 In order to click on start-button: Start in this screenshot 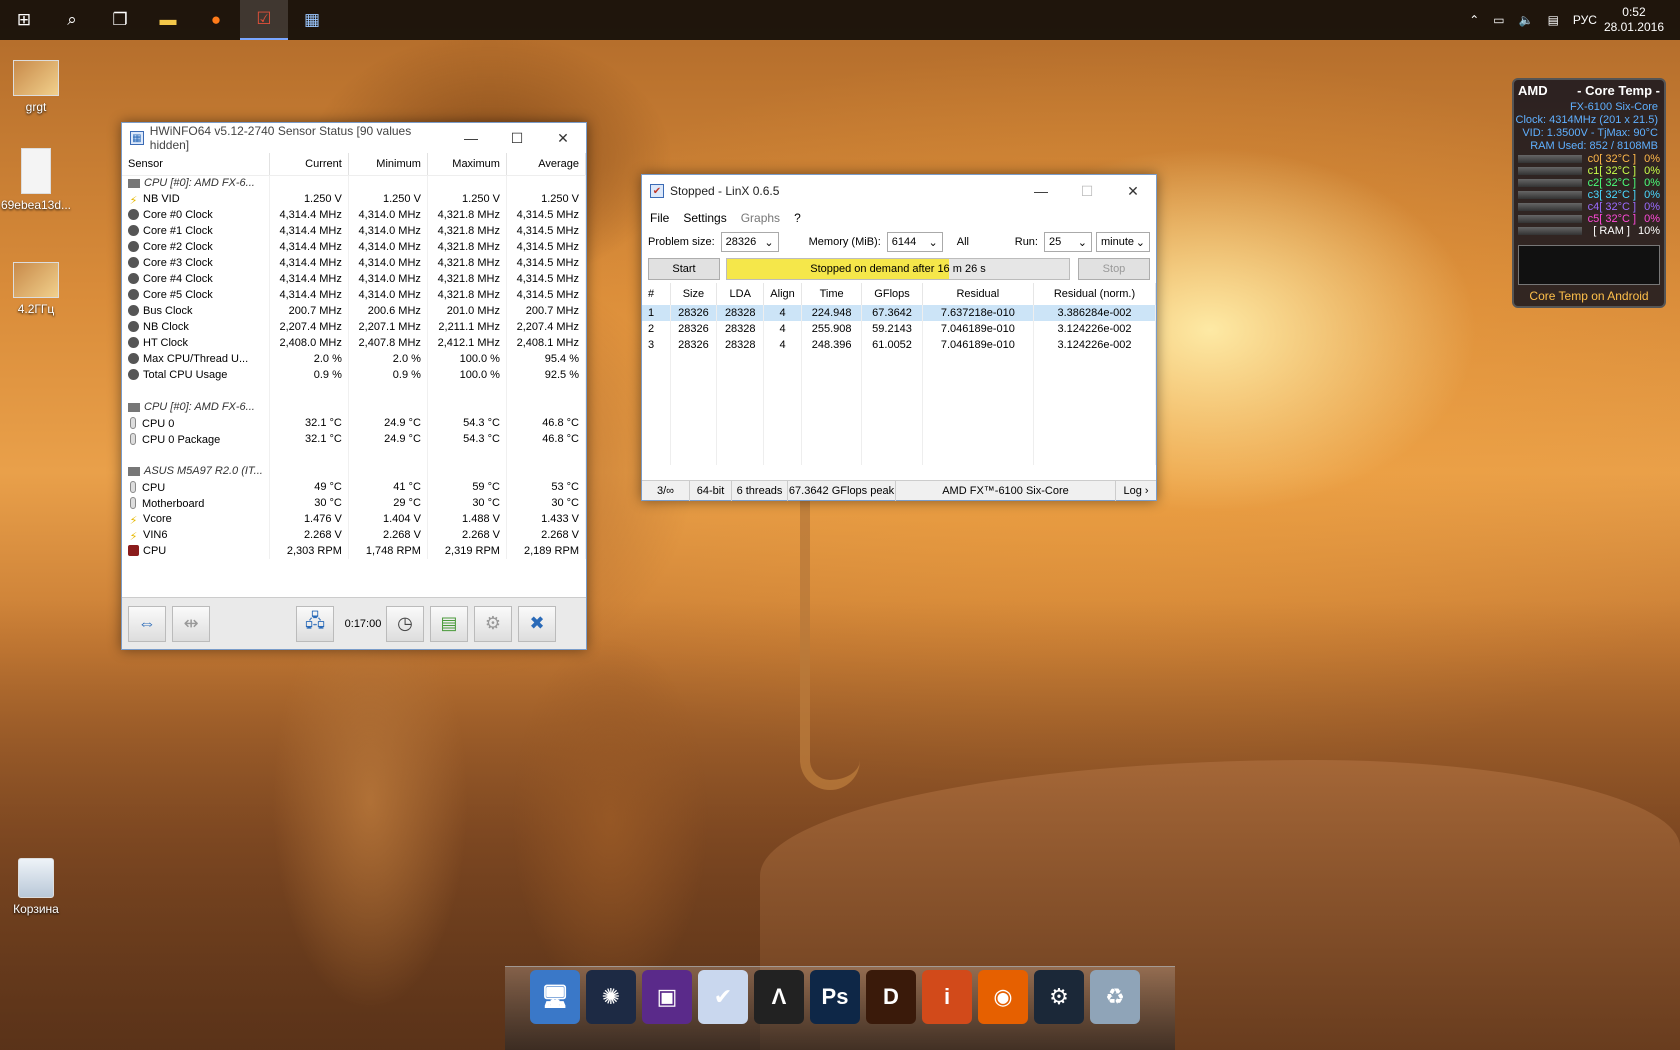, I will do `click(684, 269)`.